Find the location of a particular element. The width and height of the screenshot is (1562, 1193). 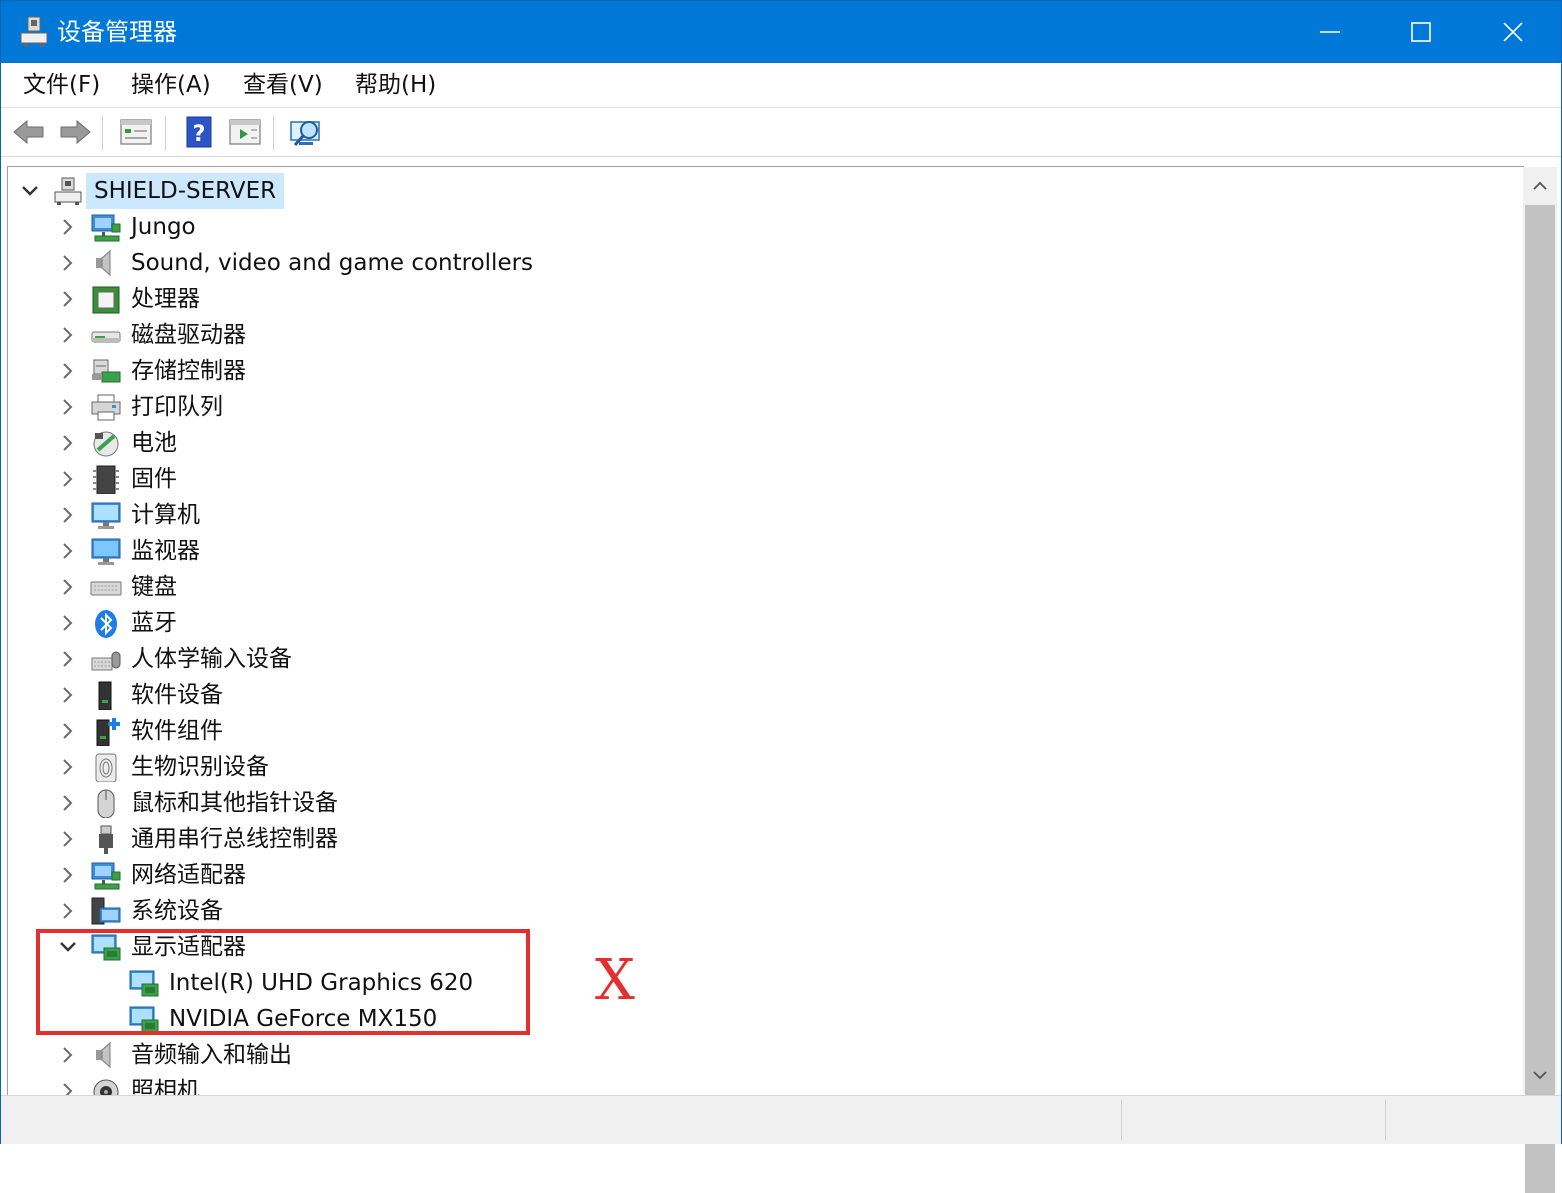

tree-category: 蓝牙 is located at coordinates (758, 623).